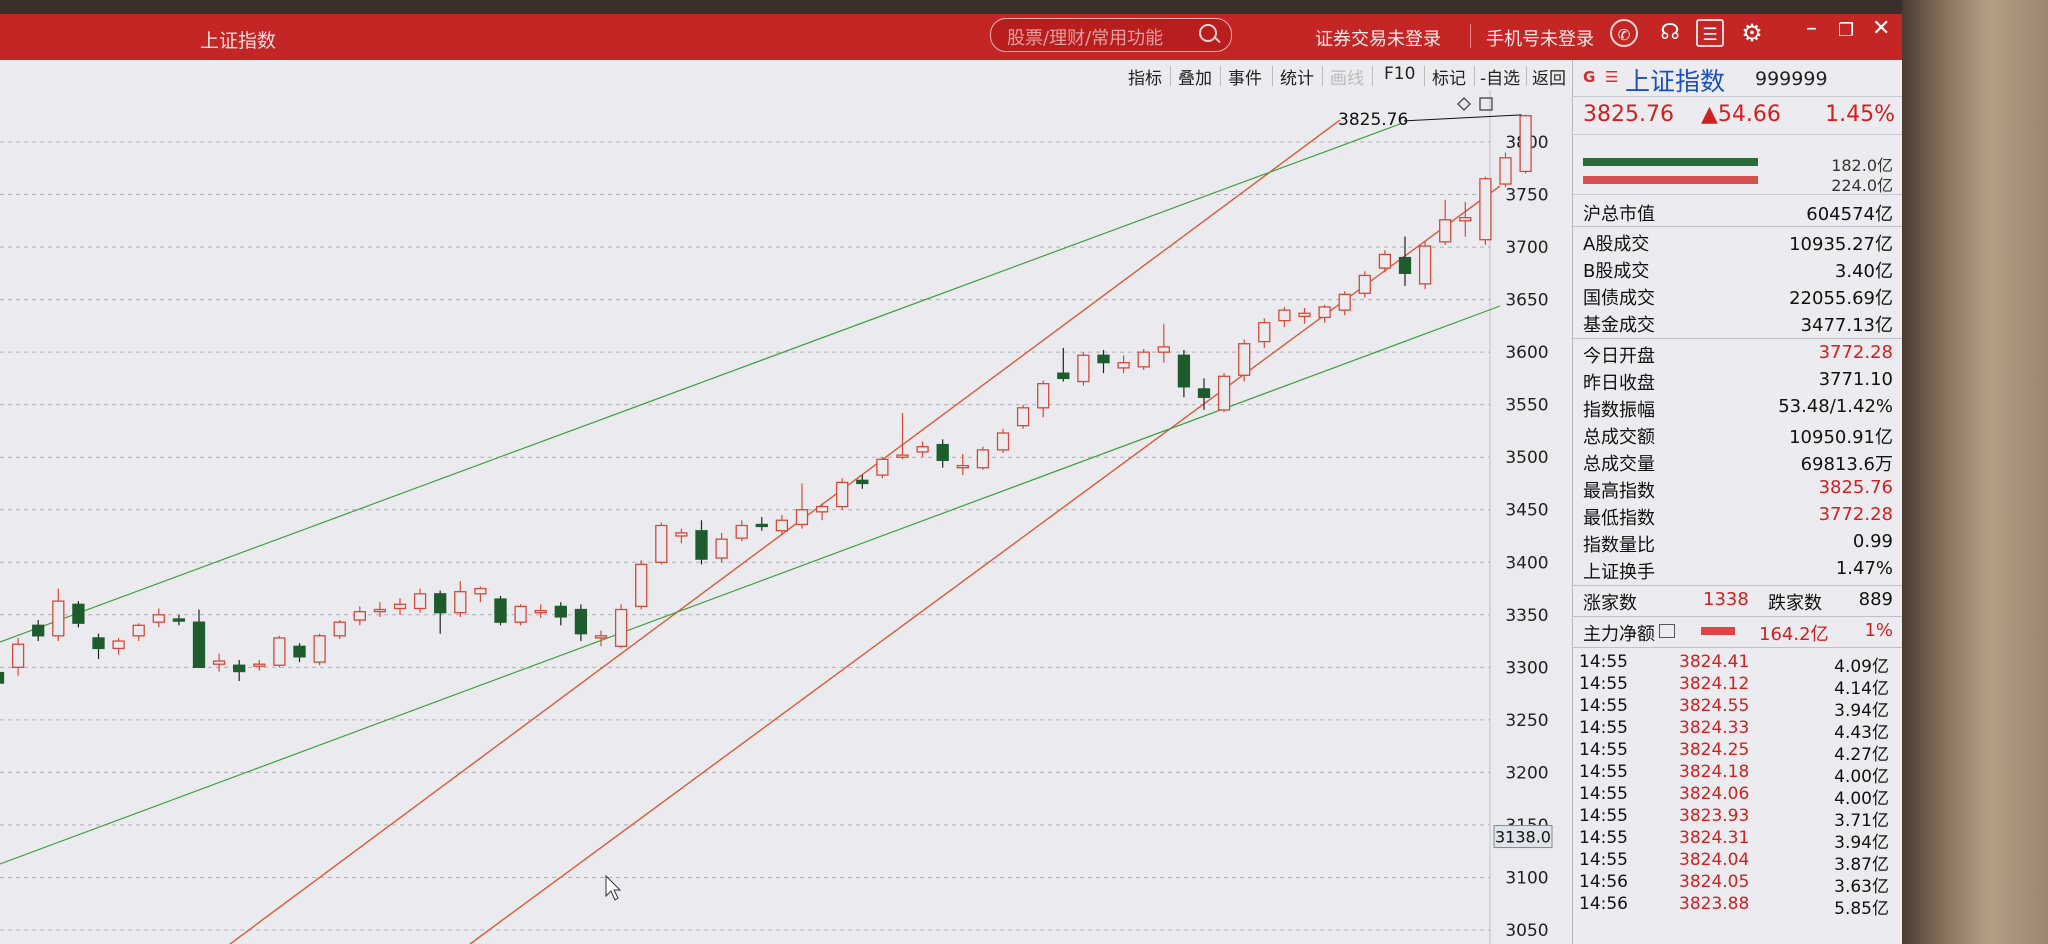 This screenshot has height=944, width=2048. What do you see at coordinates (1737, 774) in the screenshot?
I see `tick-row: 14:55 3824.18 4.00亿` at bounding box center [1737, 774].